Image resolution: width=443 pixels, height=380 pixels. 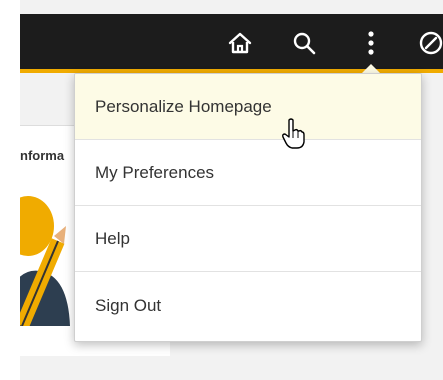 What do you see at coordinates (293, 133) in the screenshot?
I see `hand-pointer-icon` at bounding box center [293, 133].